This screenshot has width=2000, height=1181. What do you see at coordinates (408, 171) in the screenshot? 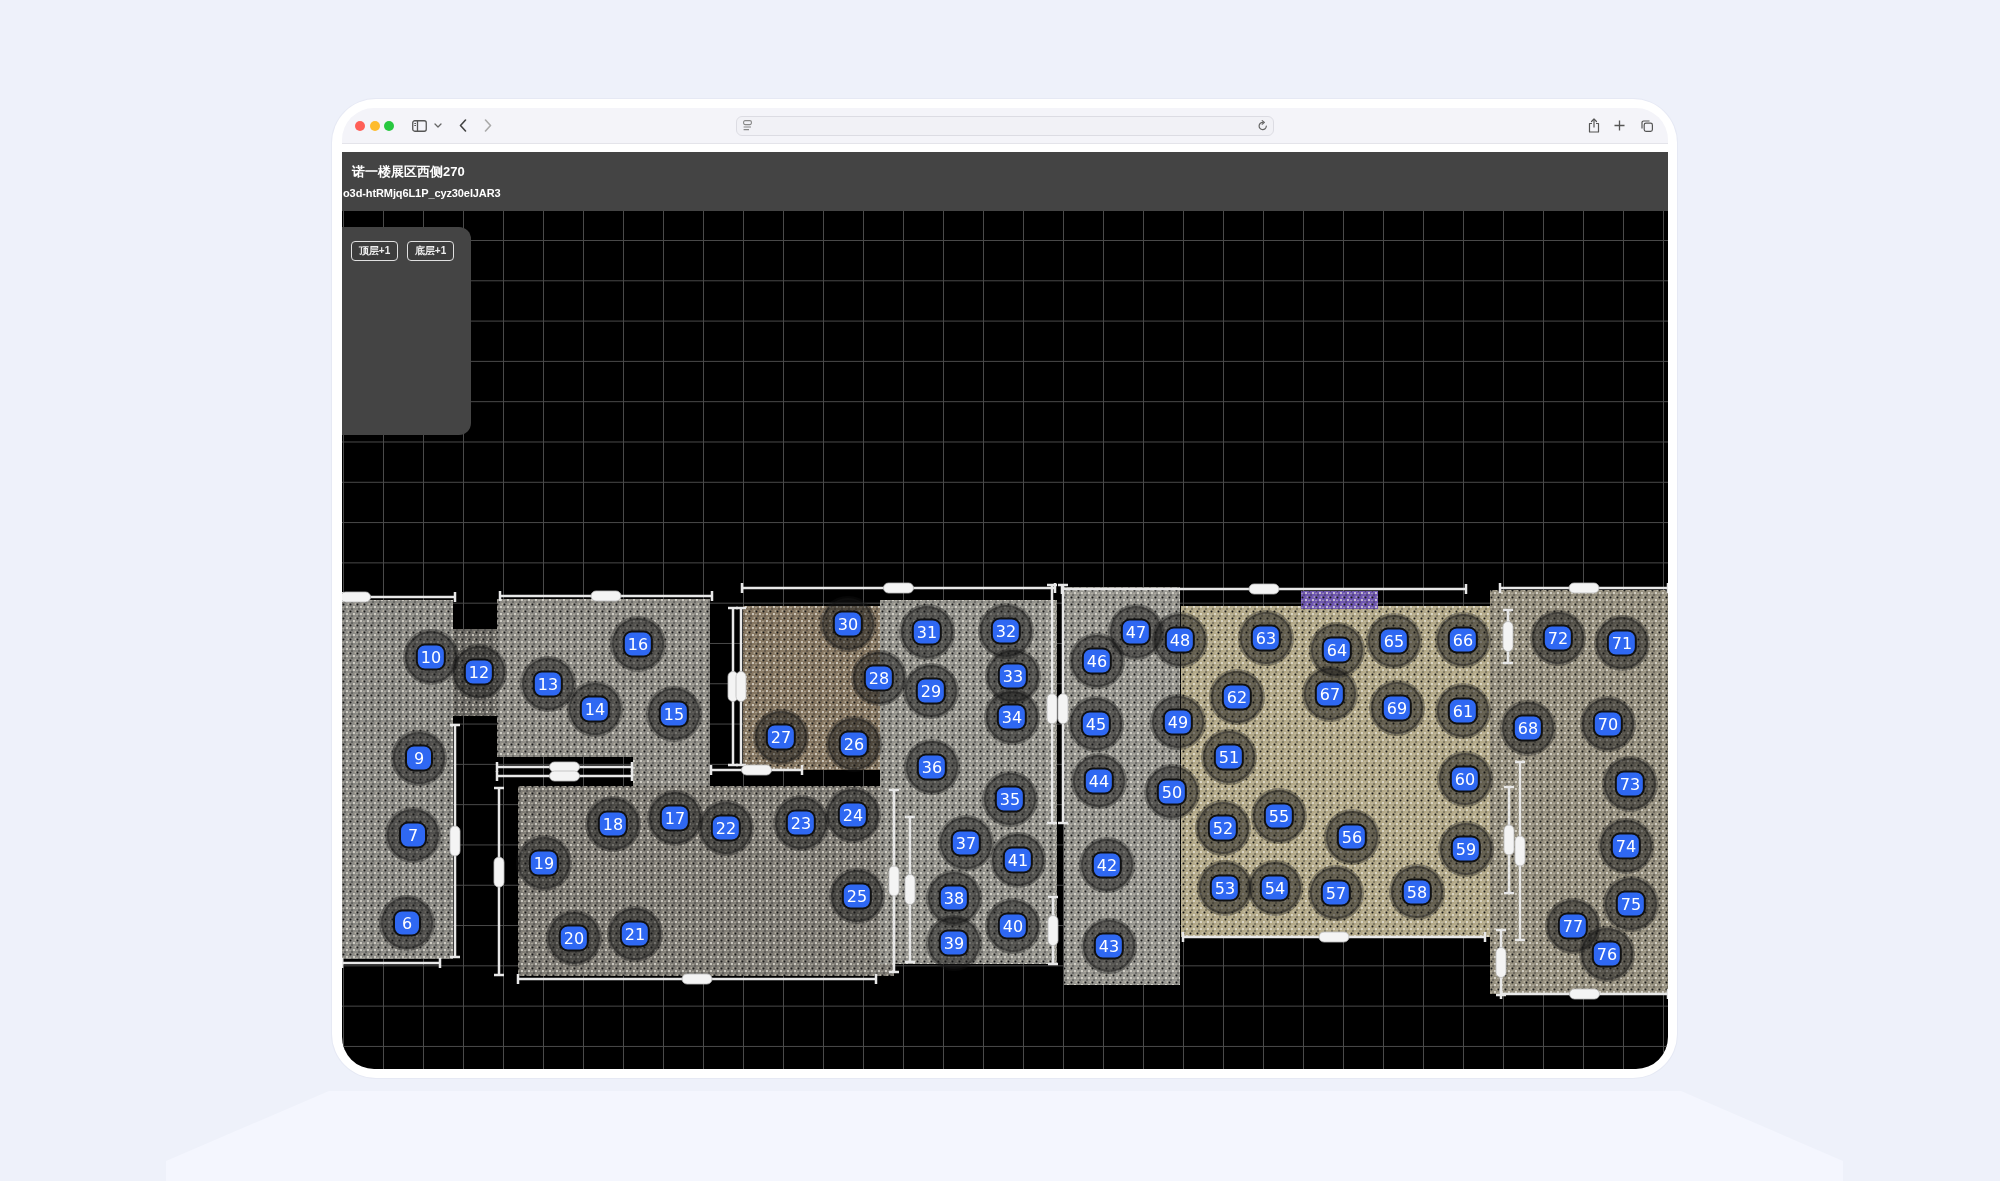
I see `page-title: 诺一楼展区西侧270` at bounding box center [408, 171].